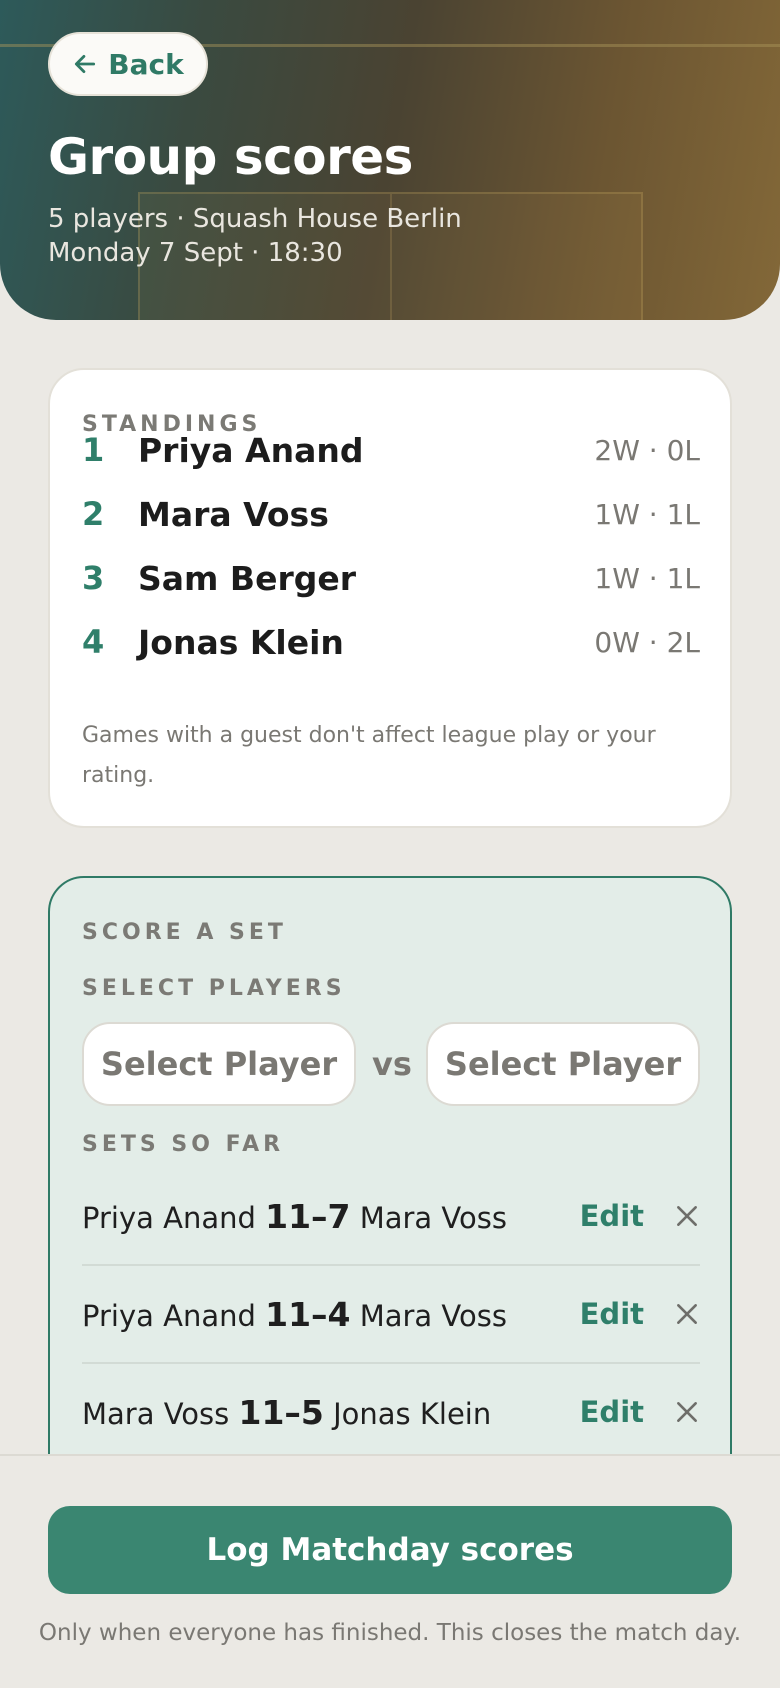 The image size is (780, 1688). I want to click on score-set-heading: SCORE A SET, so click(184, 932).